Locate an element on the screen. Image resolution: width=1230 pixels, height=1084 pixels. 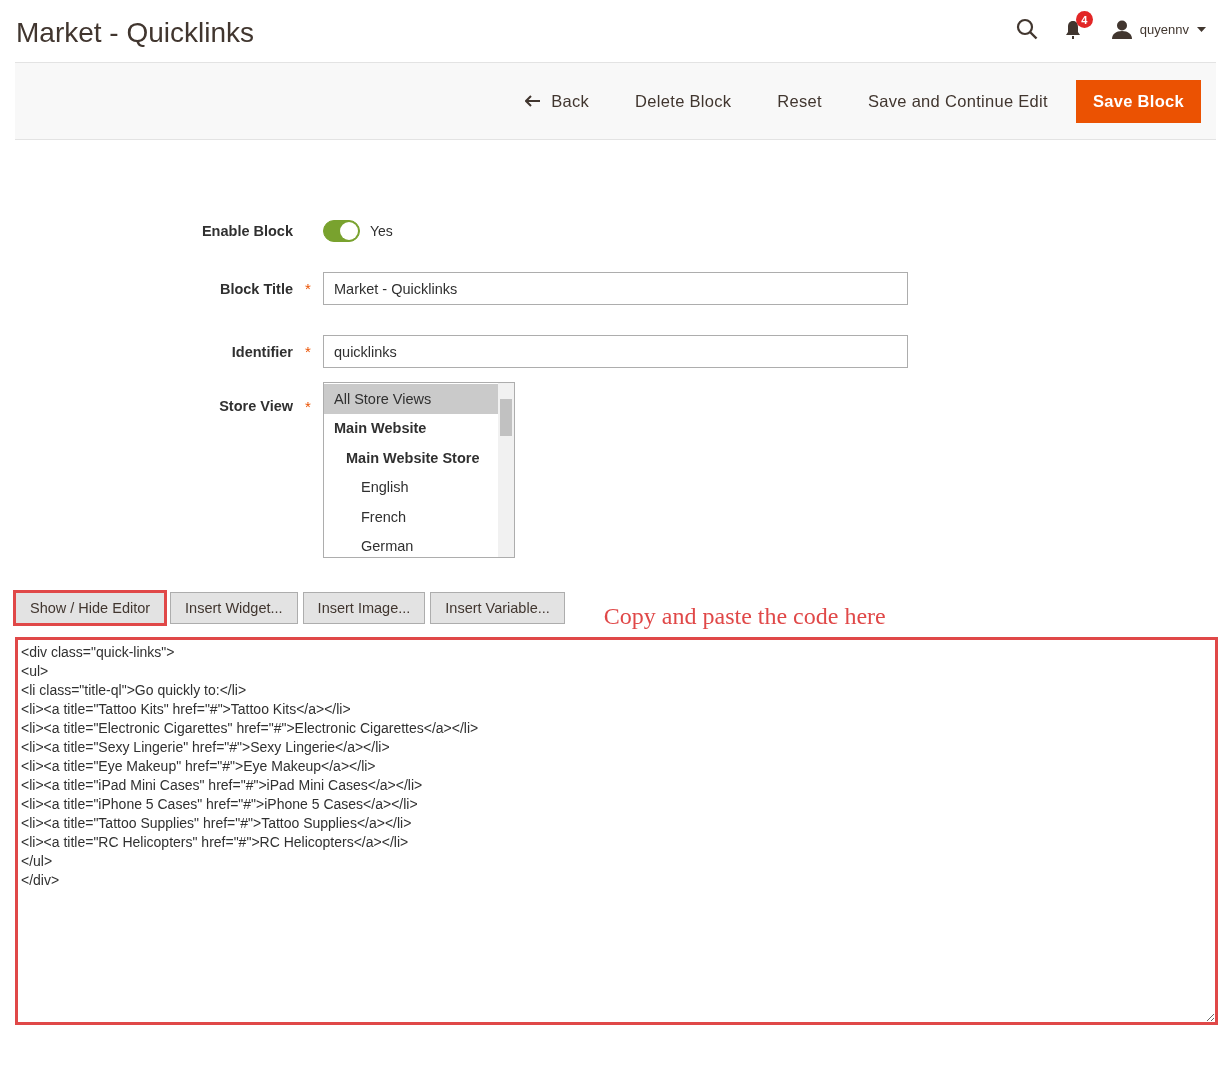
back-button: Back is located at coordinates (557, 101).